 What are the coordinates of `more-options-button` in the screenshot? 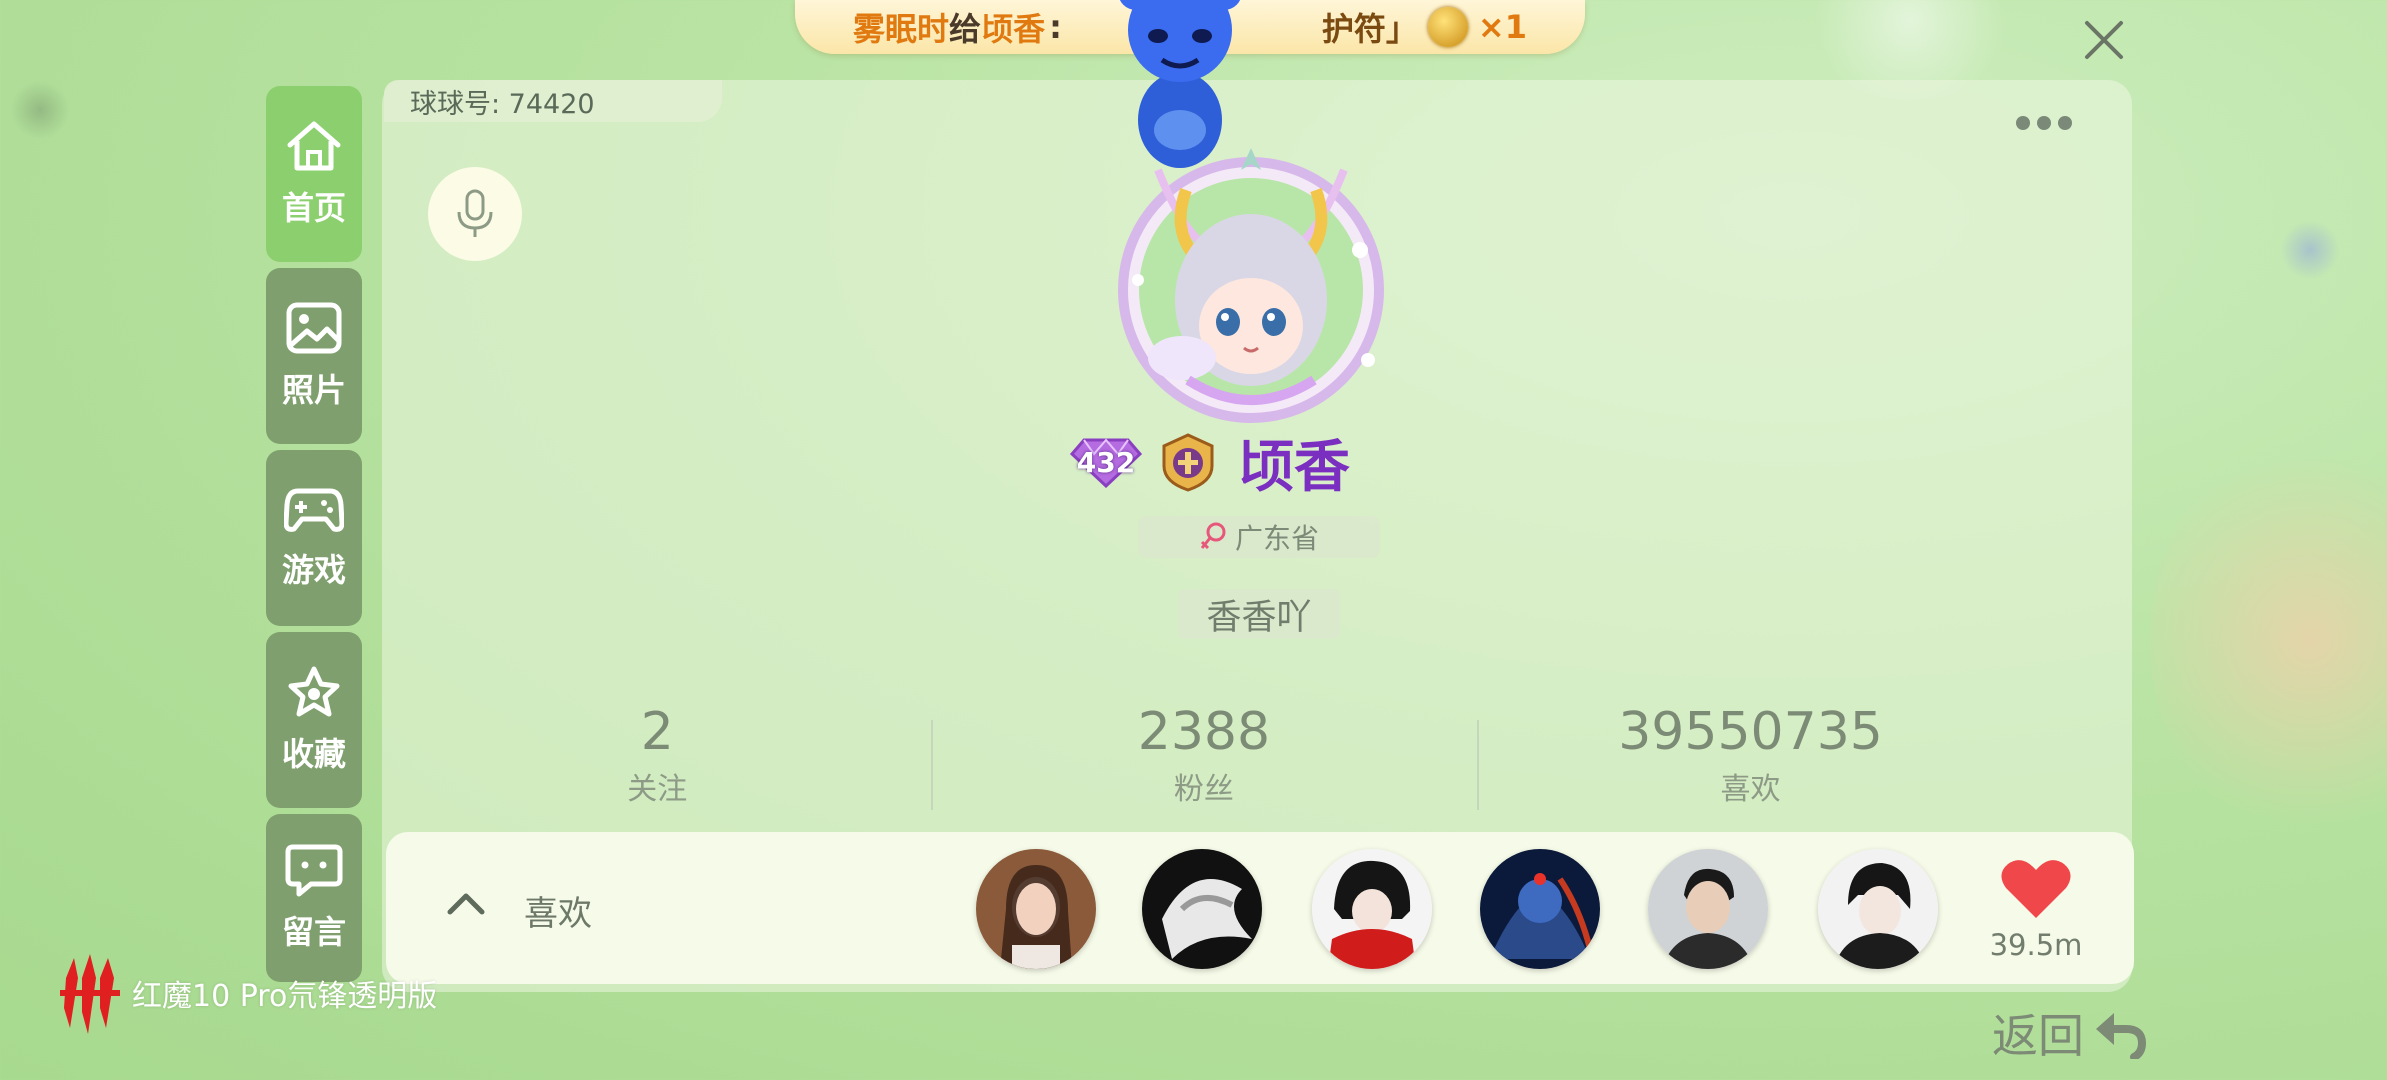 It's located at (2044, 123).